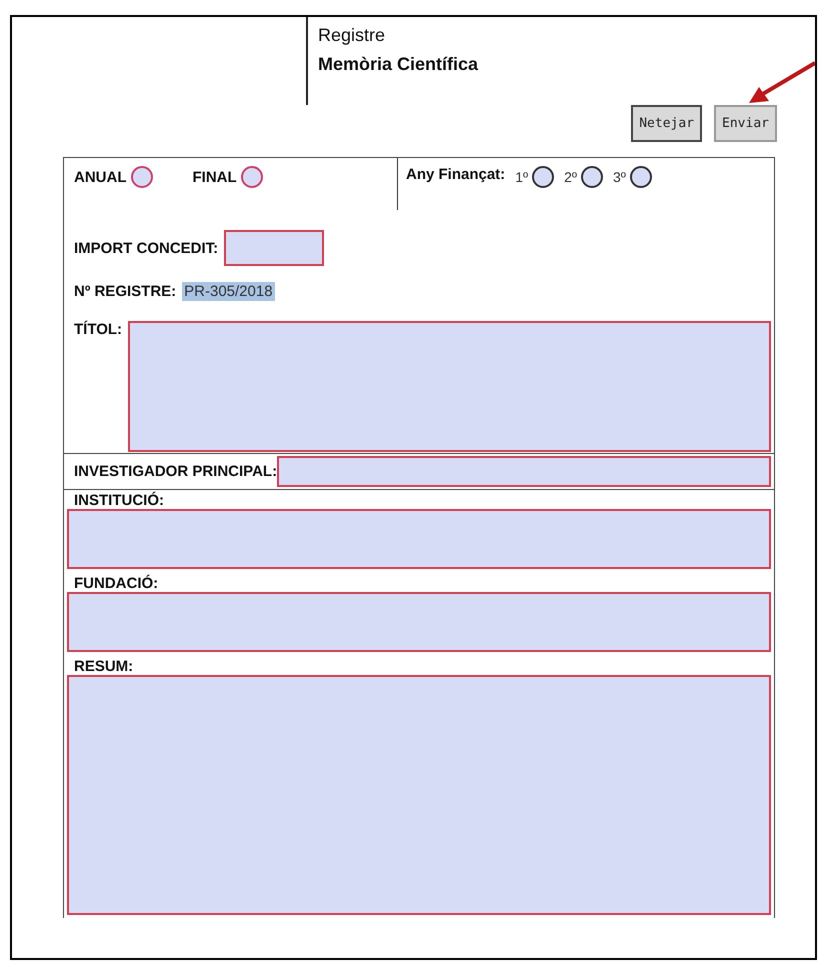 This screenshot has height=970, width=827. Describe the element at coordinates (146, 248) in the screenshot. I see `field-label: IMPORT CONCEDIT:` at that location.